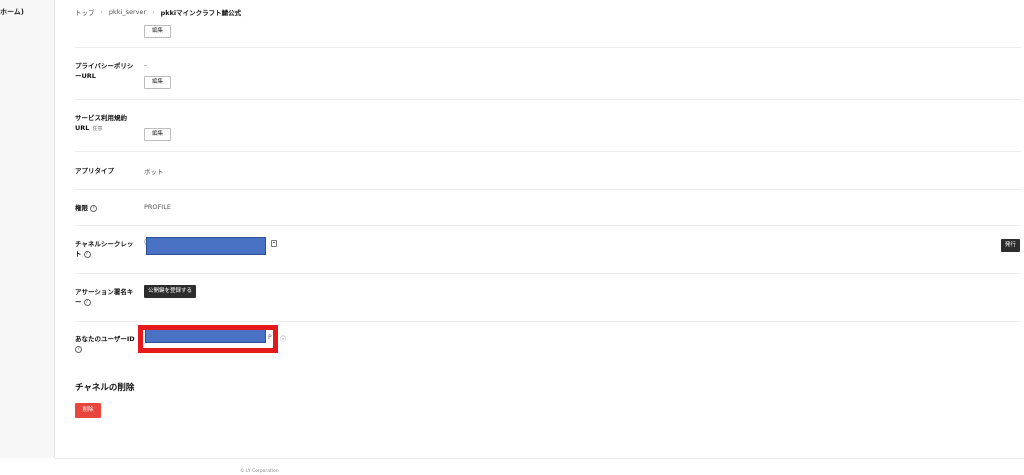  I want to click on footer-divider, so click(539, 458).